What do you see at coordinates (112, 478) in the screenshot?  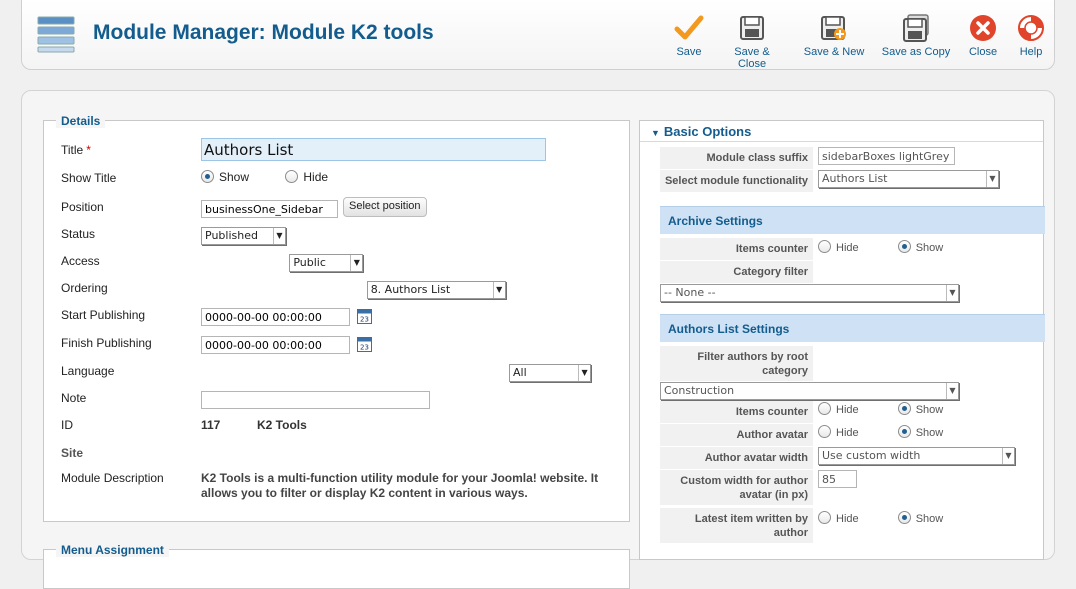 I see `module-description-label: Module Description` at bounding box center [112, 478].